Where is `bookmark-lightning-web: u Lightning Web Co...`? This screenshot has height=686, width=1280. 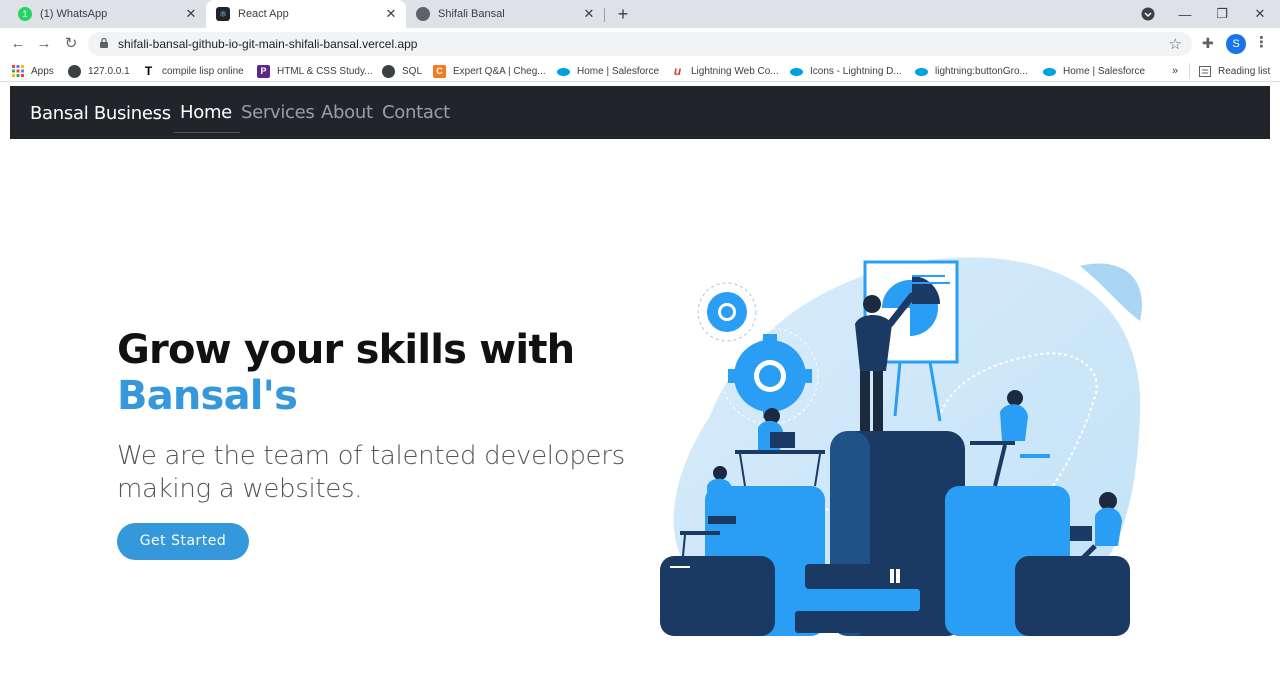 bookmark-lightning-web: u Lightning Web Co... is located at coordinates (725, 71).